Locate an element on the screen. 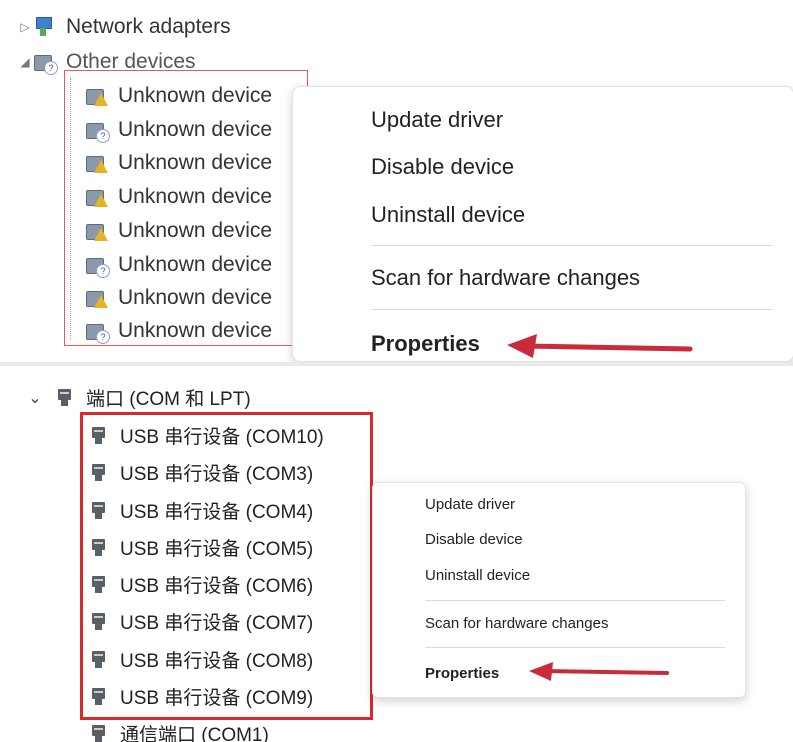 The width and height of the screenshot is (793, 742). other-devices-icon: ? is located at coordinates (45, 62).